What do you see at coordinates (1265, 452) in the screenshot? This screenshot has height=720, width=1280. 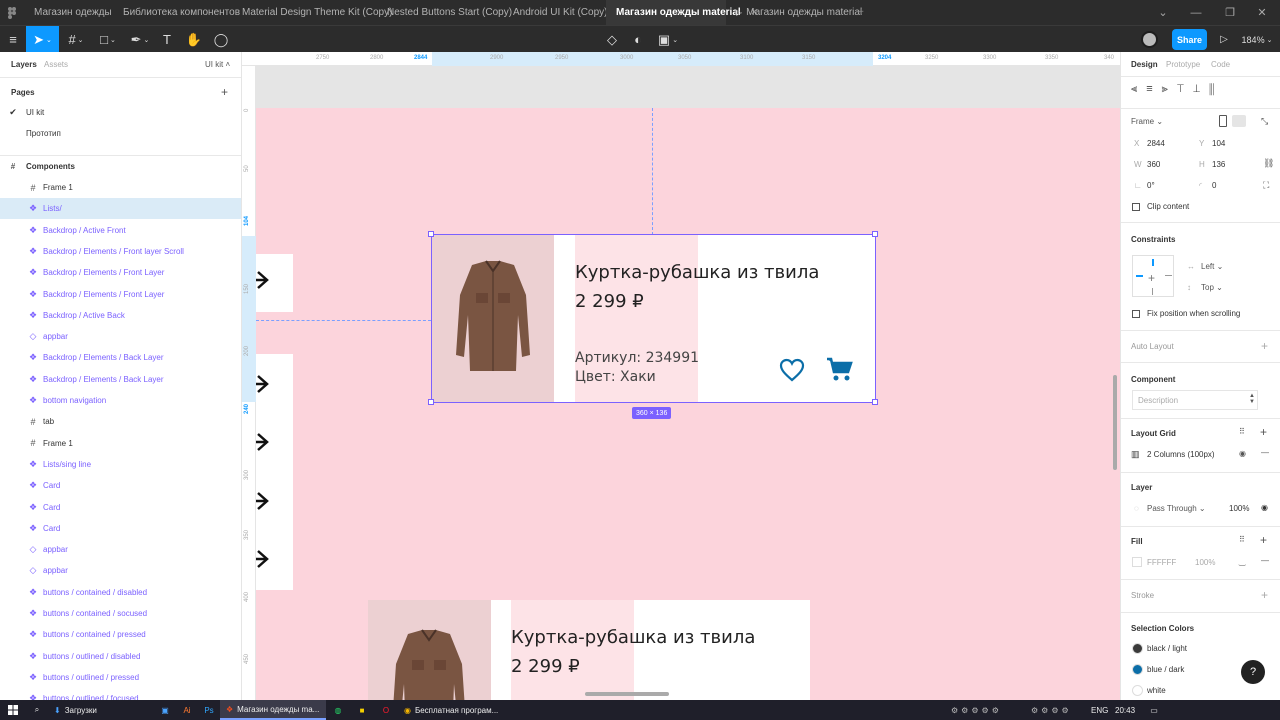 I see `remove-grid-button: —` at bounding box center [1265, 452].